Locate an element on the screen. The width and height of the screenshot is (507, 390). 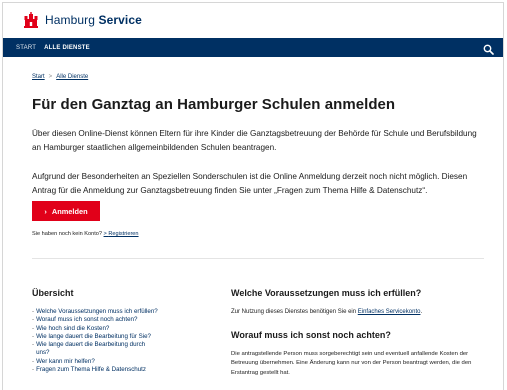
hamburg-service-logo: Hamburg Service is located at coordinates (83, 20).